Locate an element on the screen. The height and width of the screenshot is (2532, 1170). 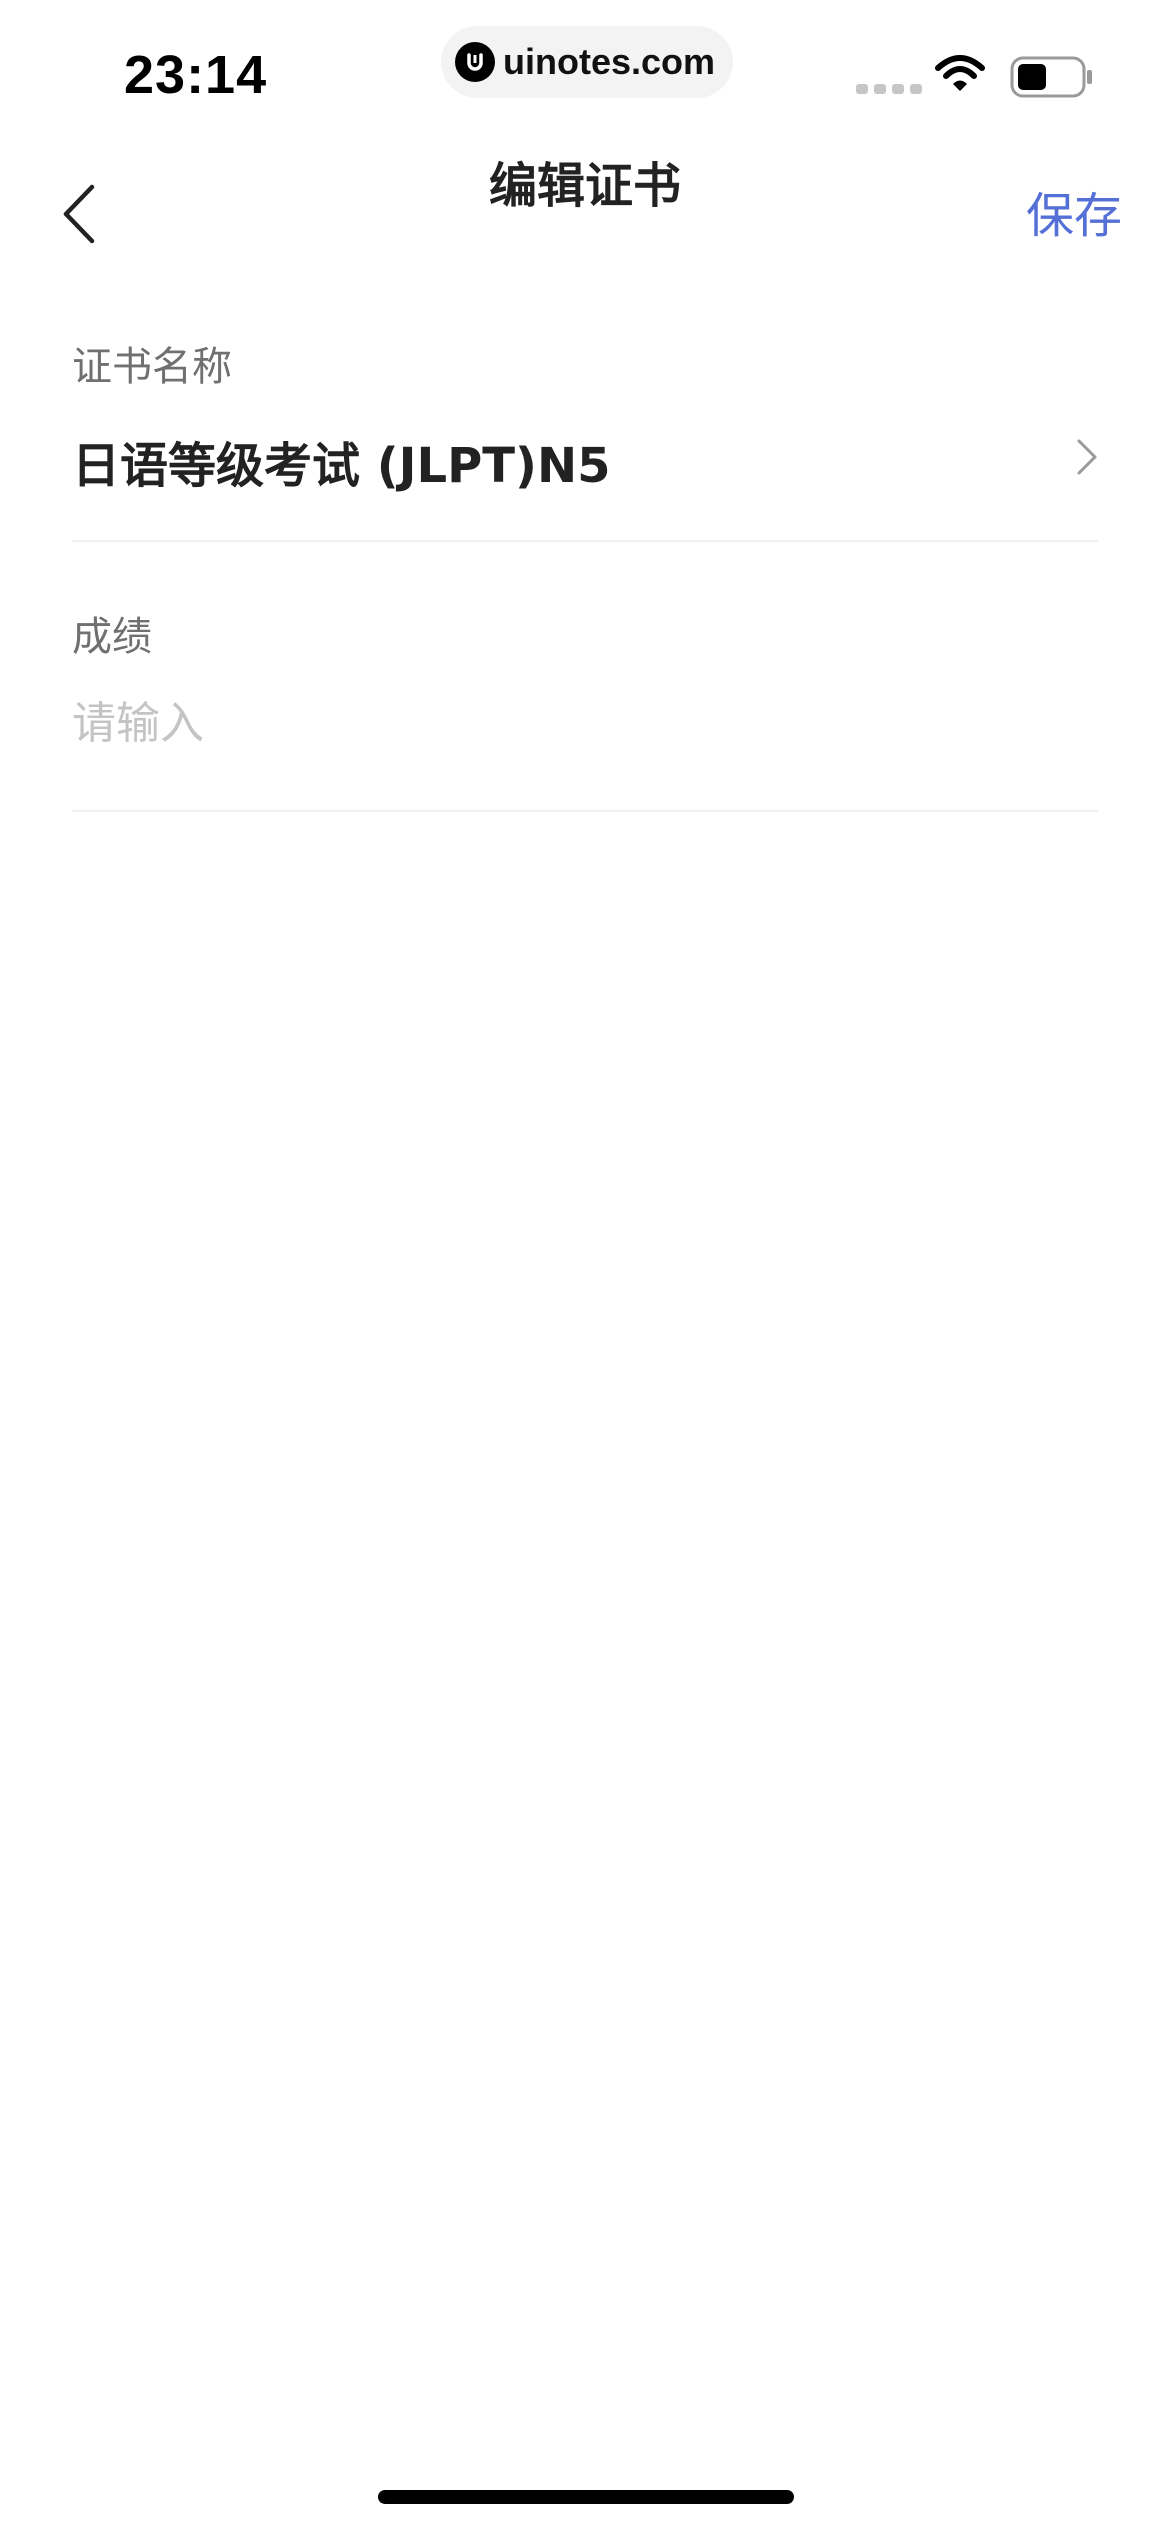
score-field: 成绩 is located at coordinates (585, 706).